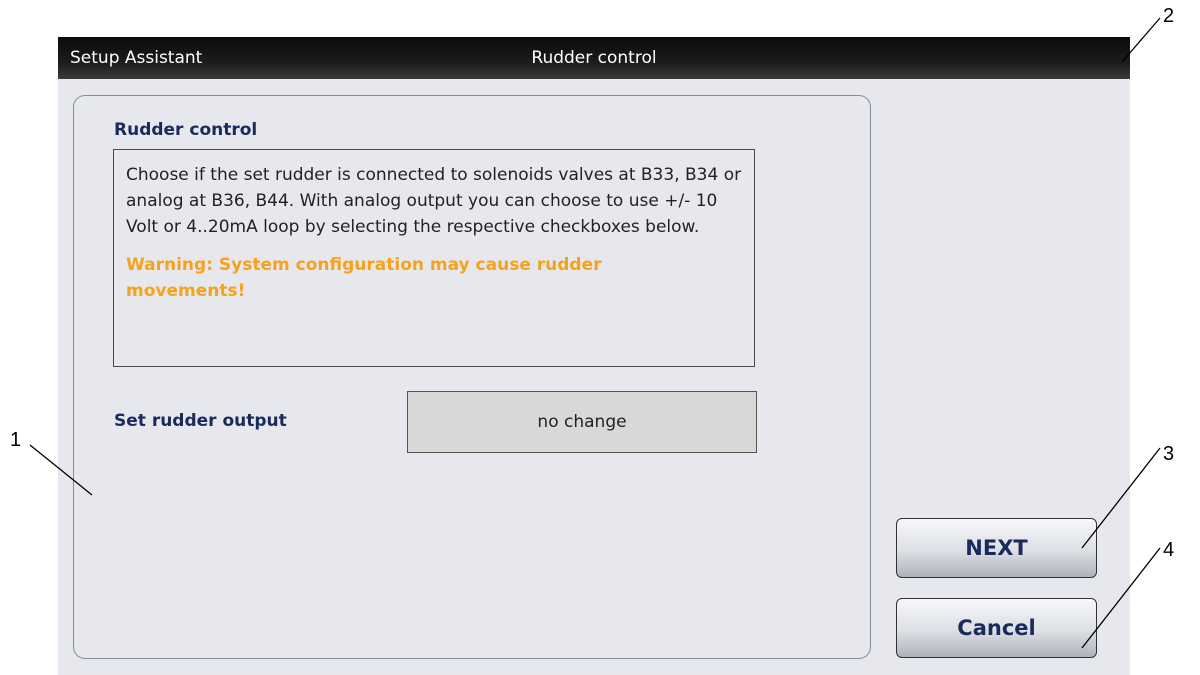 The image size is (1200, 675). Describe the element at coordinates (996, 548) in the screenshot. I see `next-button: NEXT` at that location.